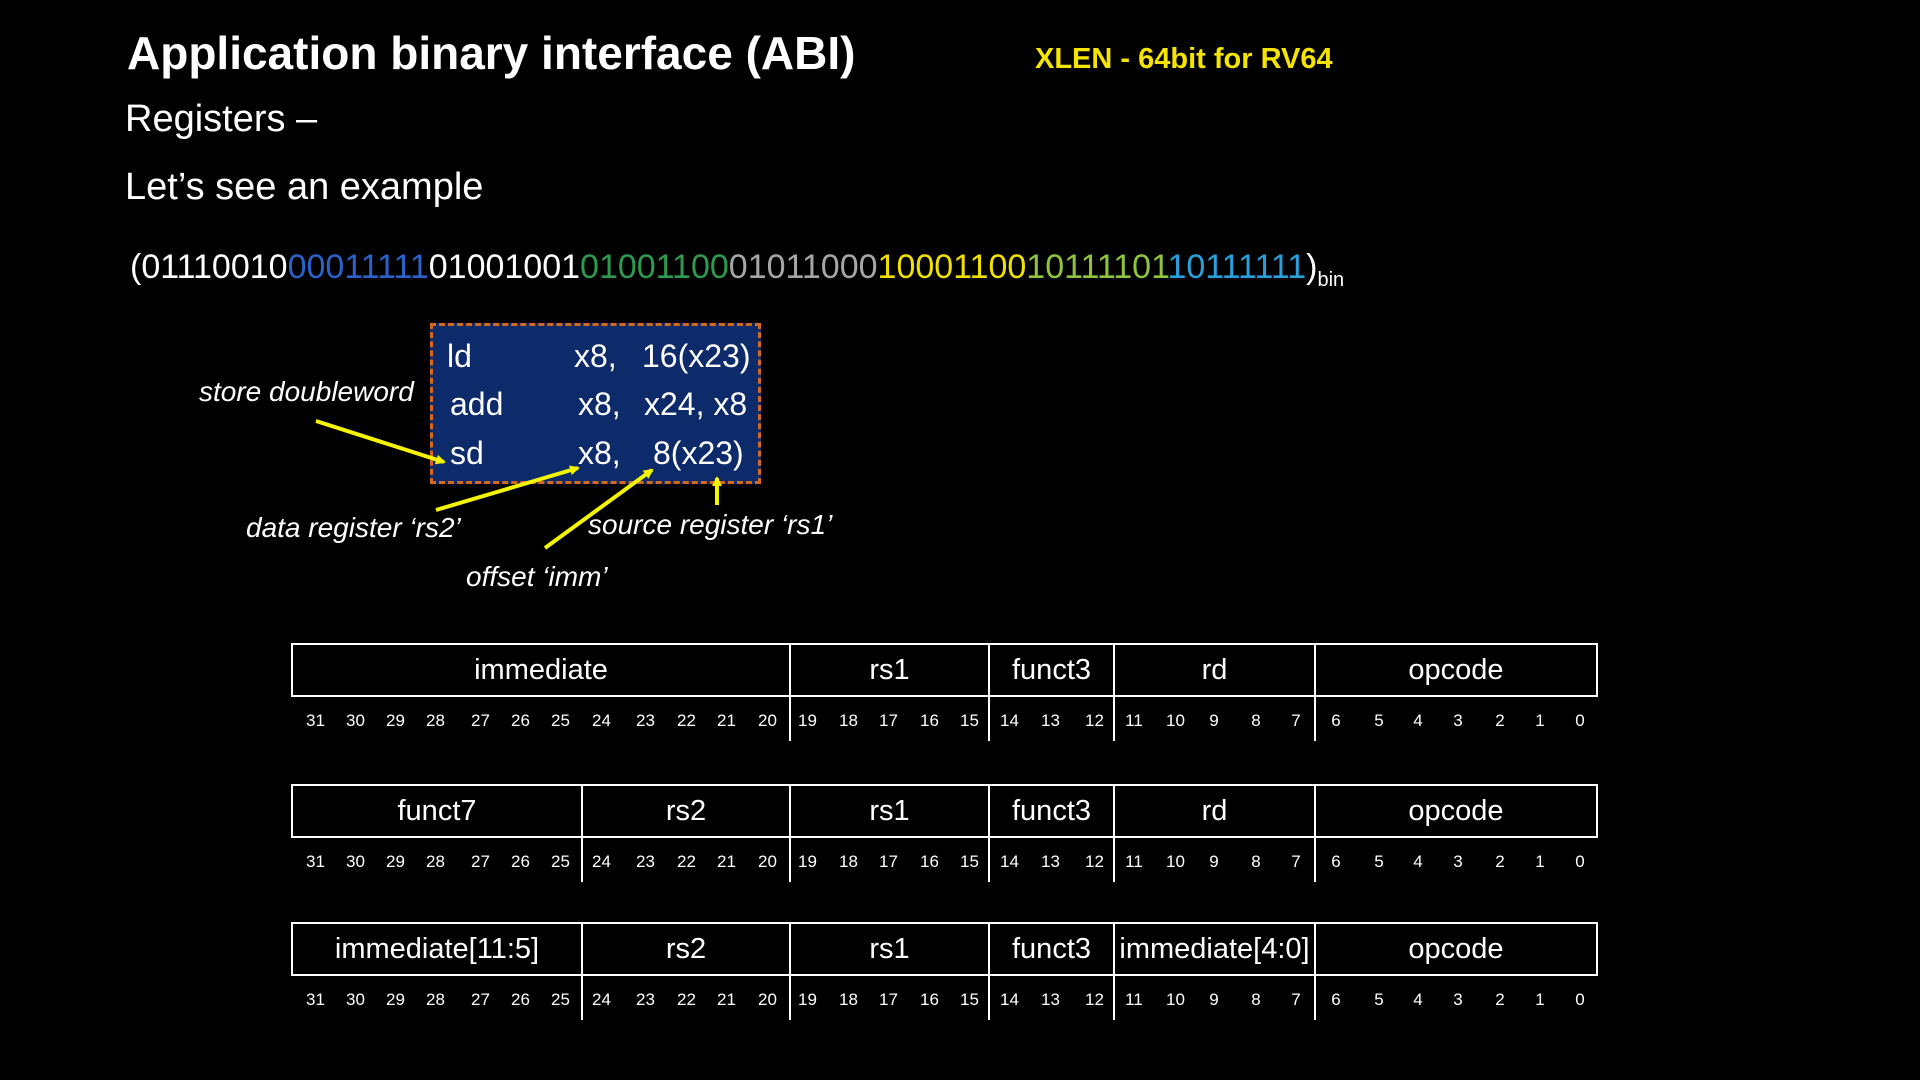 The width and height of the screenshot is (1920, 1080). Describe the element at coordinates (767, 999) in the screenshot. I see `format3-bit-20: 20` at that location.